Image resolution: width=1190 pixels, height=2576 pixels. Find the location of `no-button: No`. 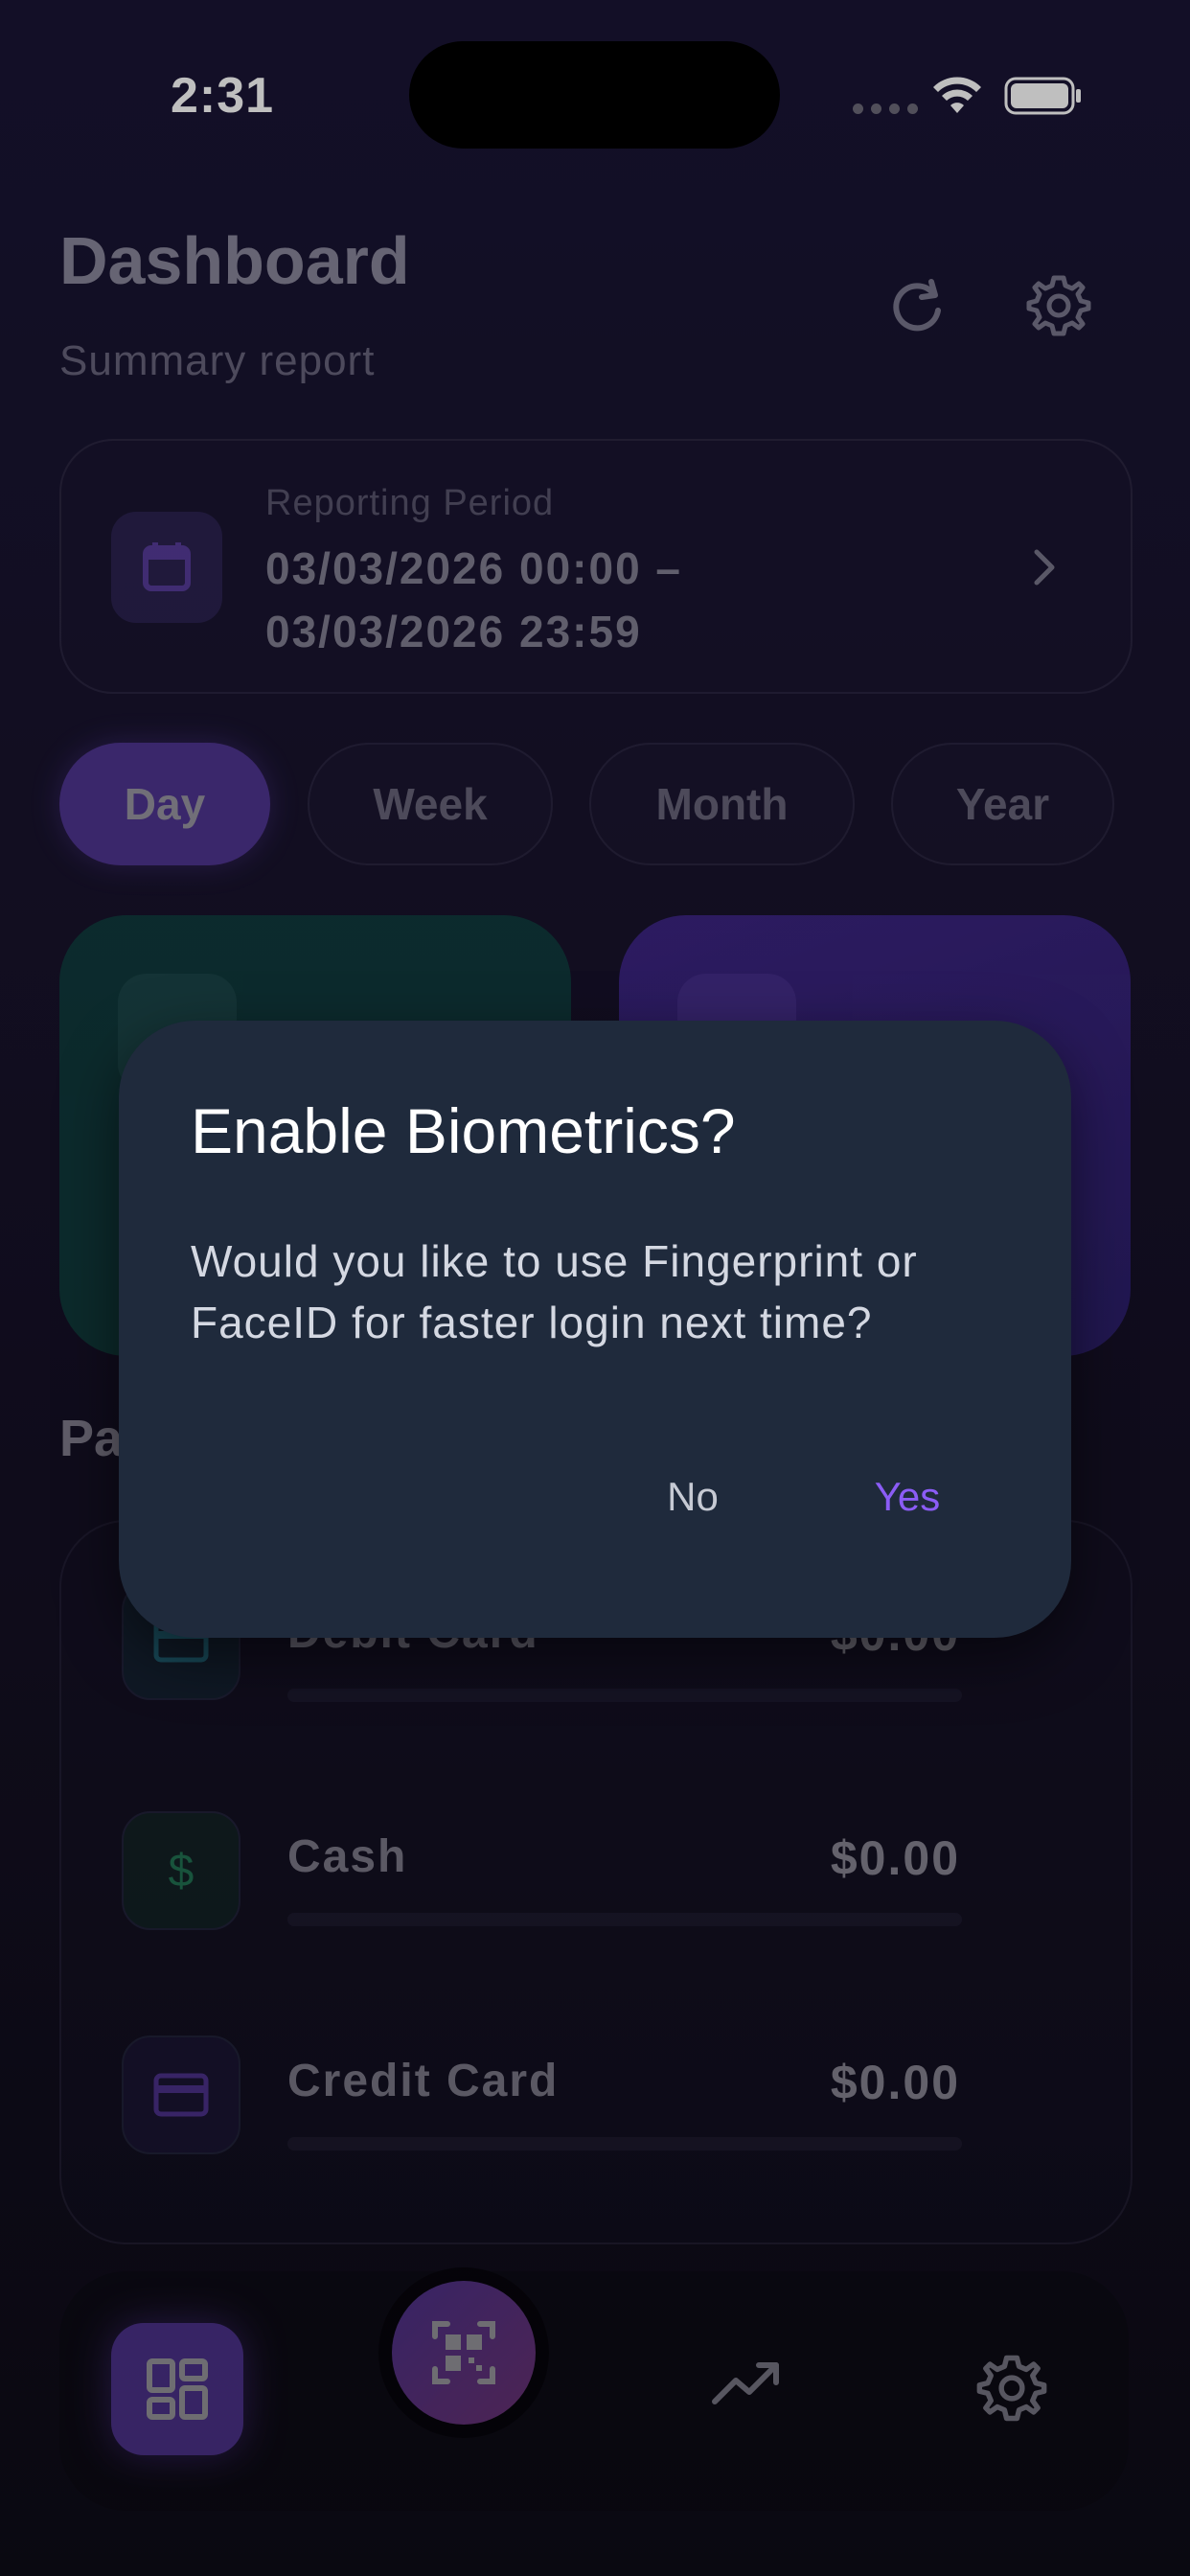

no-button: No is located at coordinates (693, 1497).